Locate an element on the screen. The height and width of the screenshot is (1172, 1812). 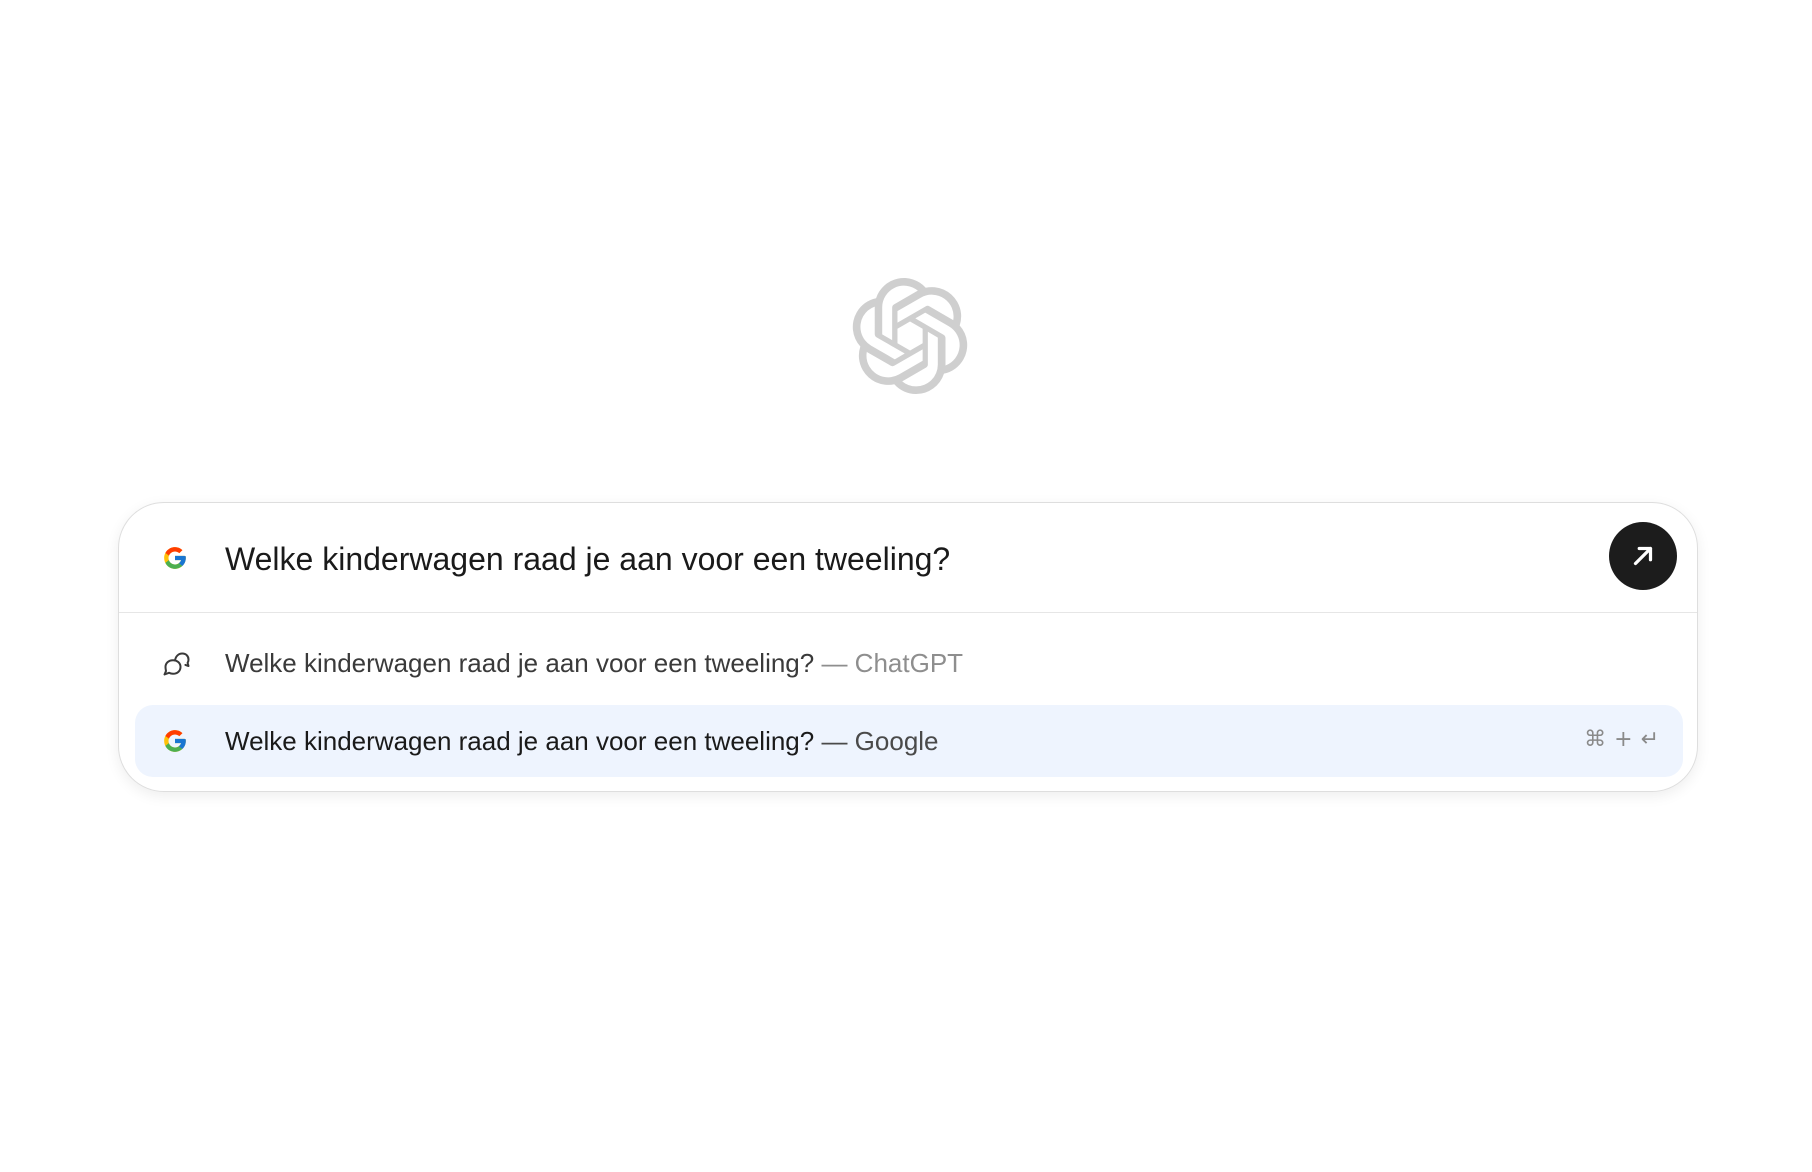
openai-logo-icon is located at coordinates (910, 336).